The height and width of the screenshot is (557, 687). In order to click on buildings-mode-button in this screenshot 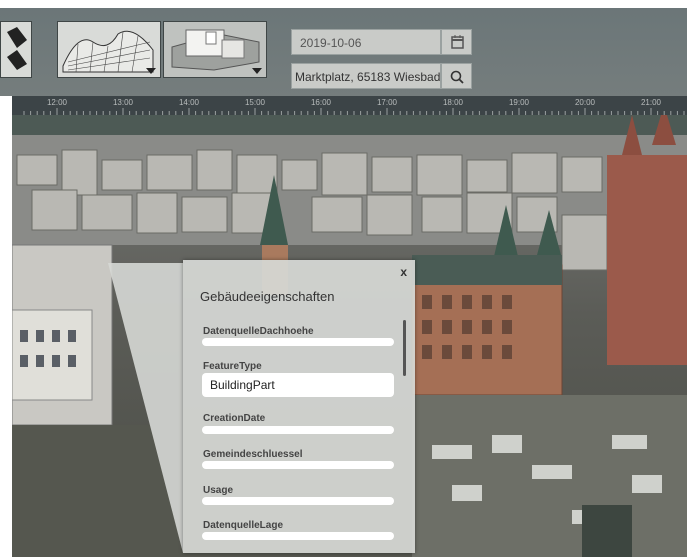, I will do `click(215, 49)`.